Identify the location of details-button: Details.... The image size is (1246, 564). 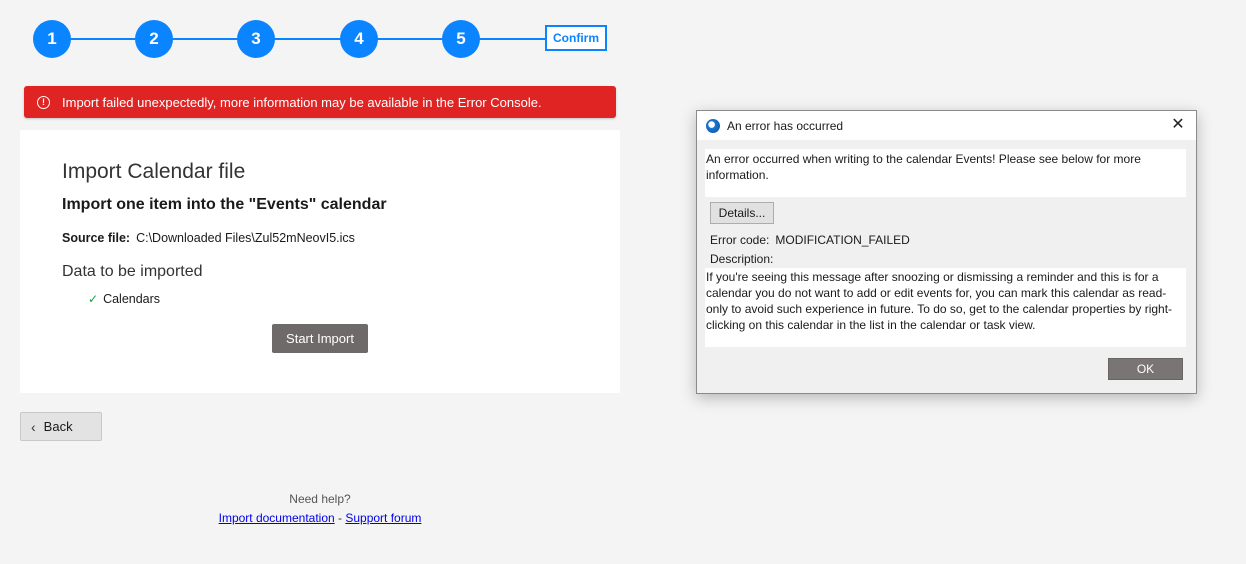
(742, 213).